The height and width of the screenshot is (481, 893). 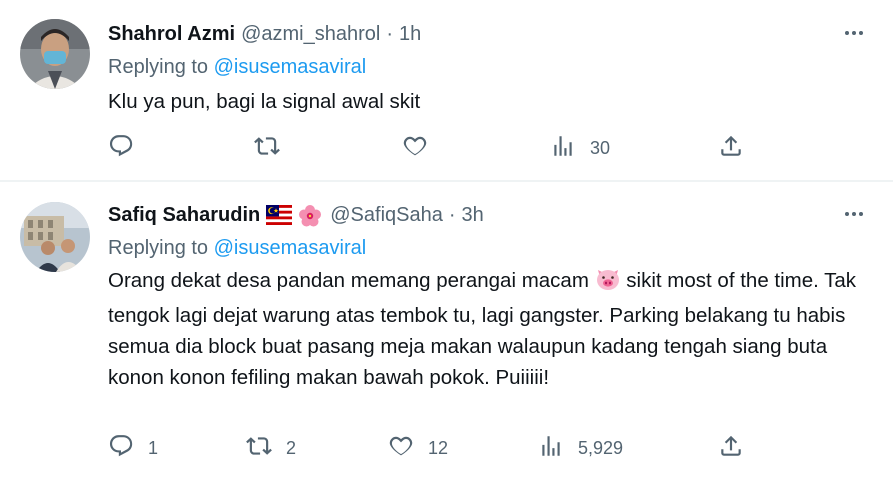 I want to click on views-count: 30, so click(x=600, y=147).